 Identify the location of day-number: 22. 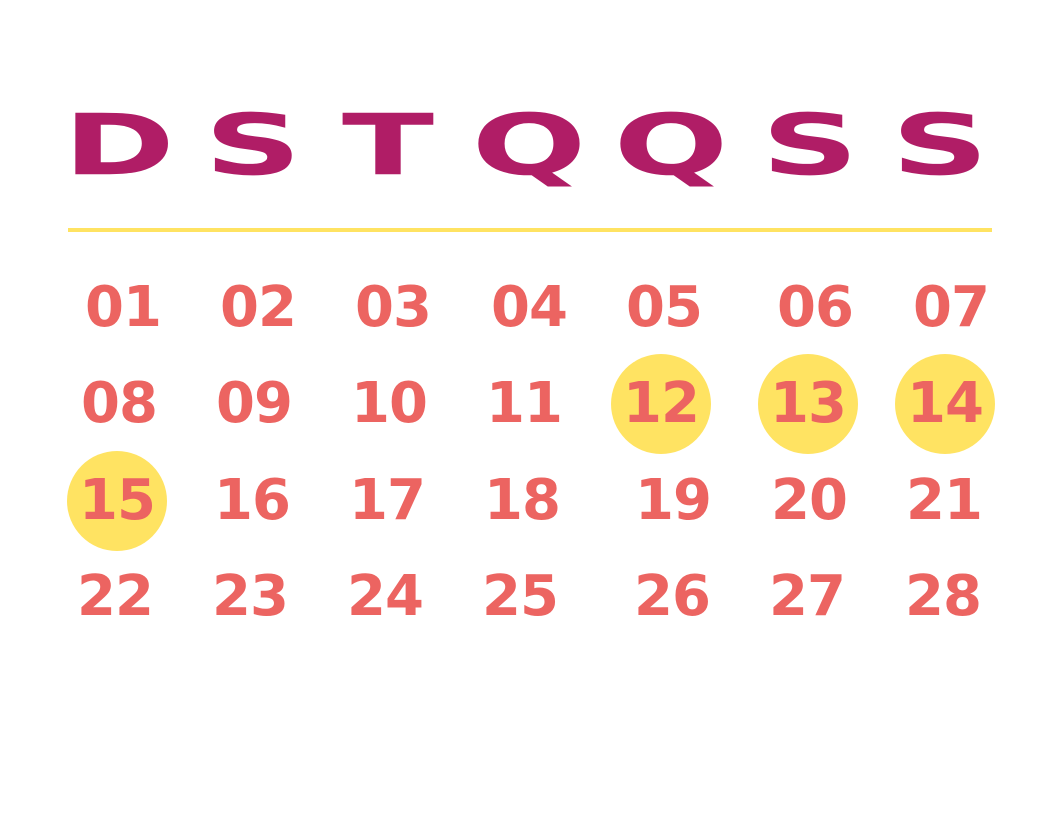
(115, 596).